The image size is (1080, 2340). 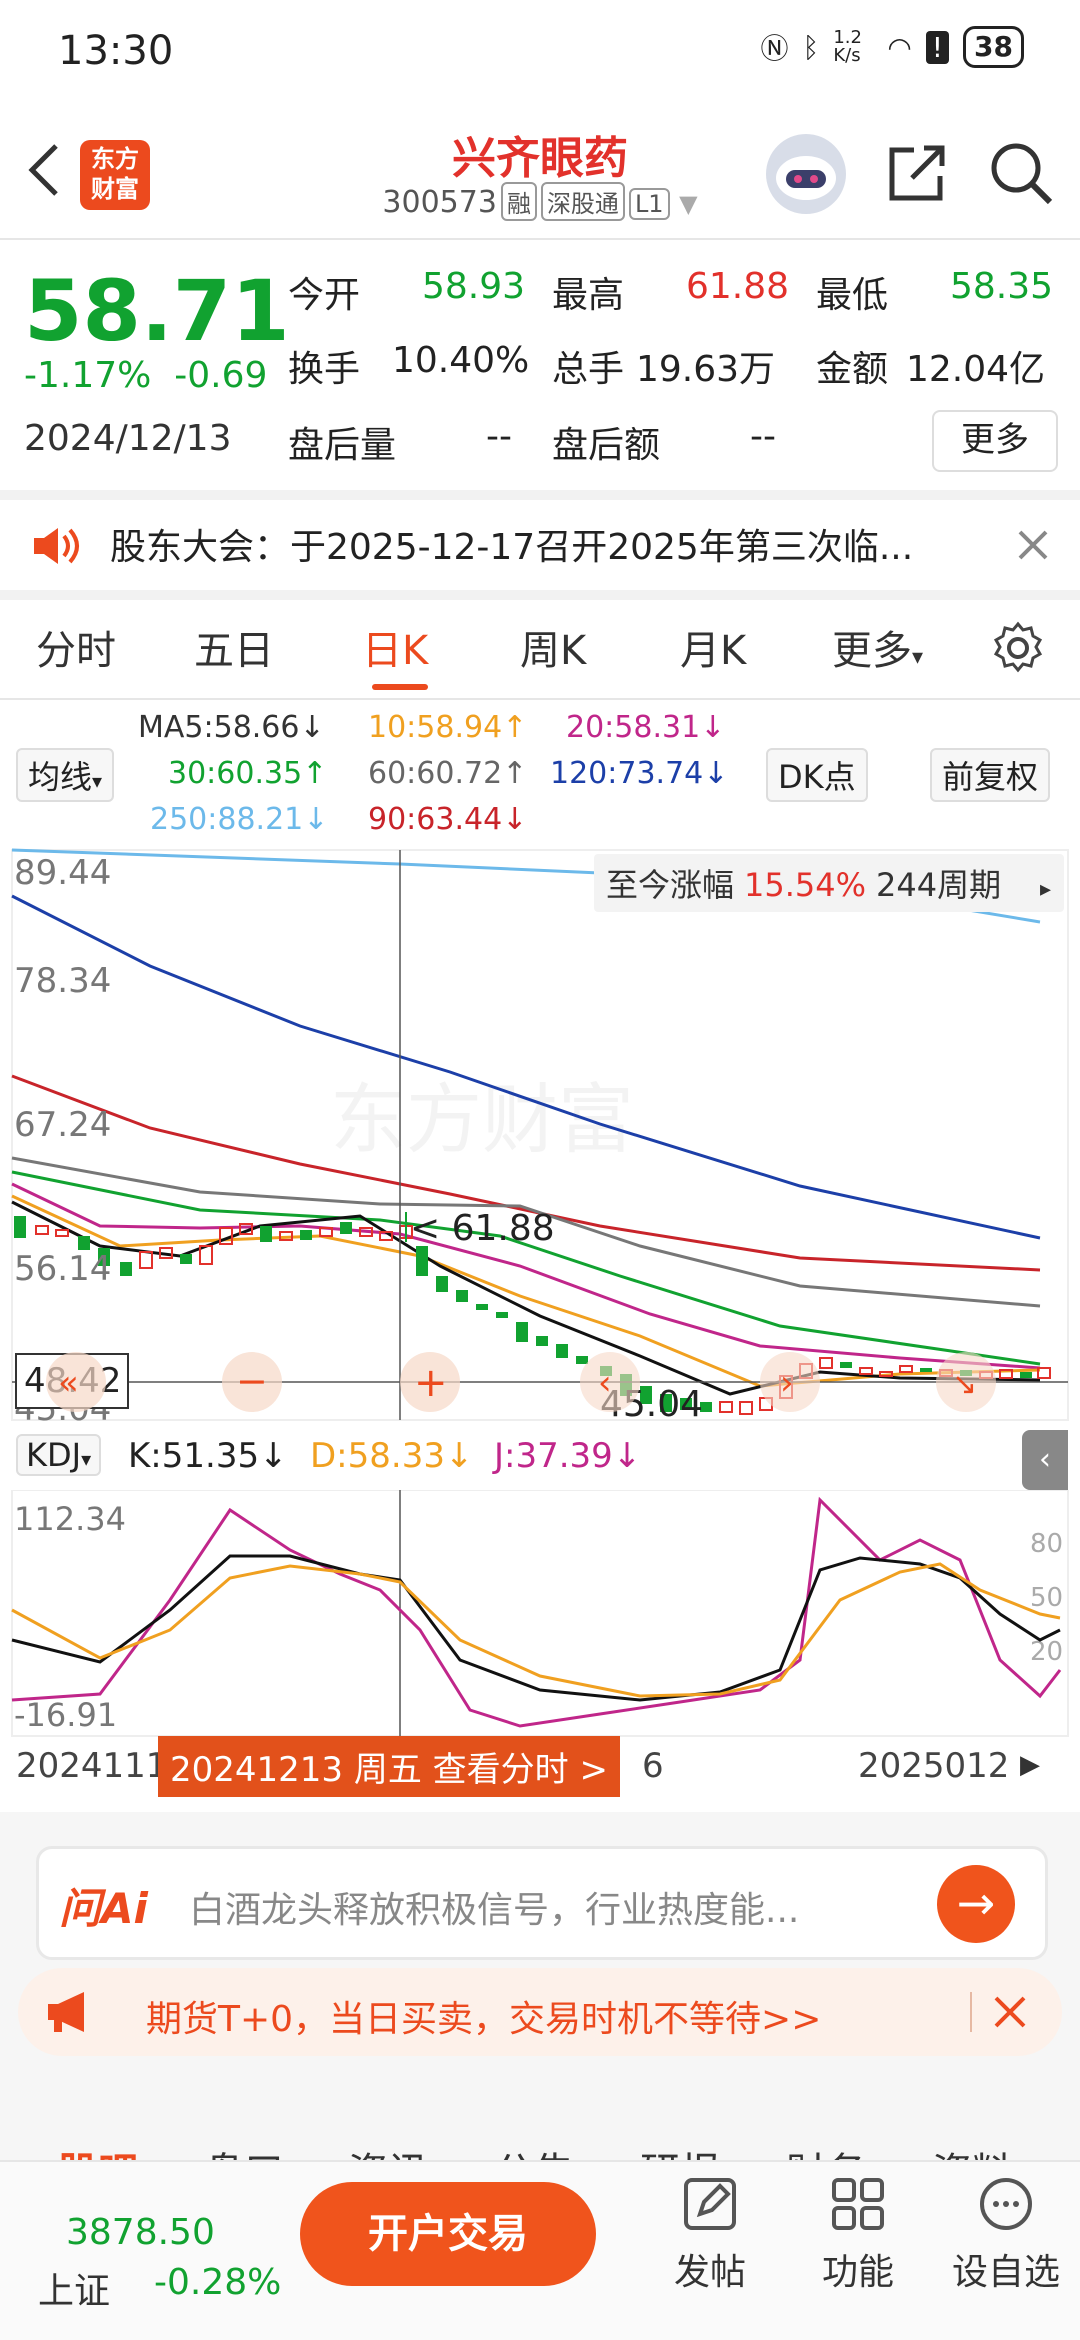 What do you see at coordinates (806, 174) in the screenshot?
I see `assistant-avatar-icon` at bounding box center [806, 174].